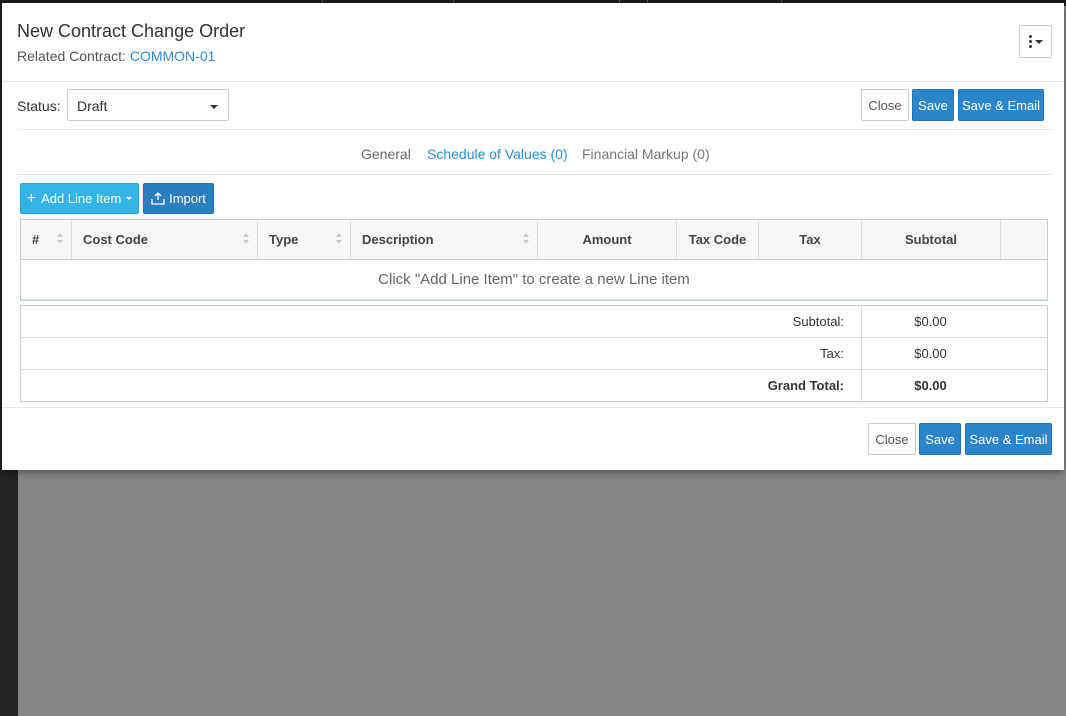 The image size is (1066, 716). What do you see at coordinates (39, 106) in the screenshot?
I see `status-label: Status:` at bounding box center [39, 106].